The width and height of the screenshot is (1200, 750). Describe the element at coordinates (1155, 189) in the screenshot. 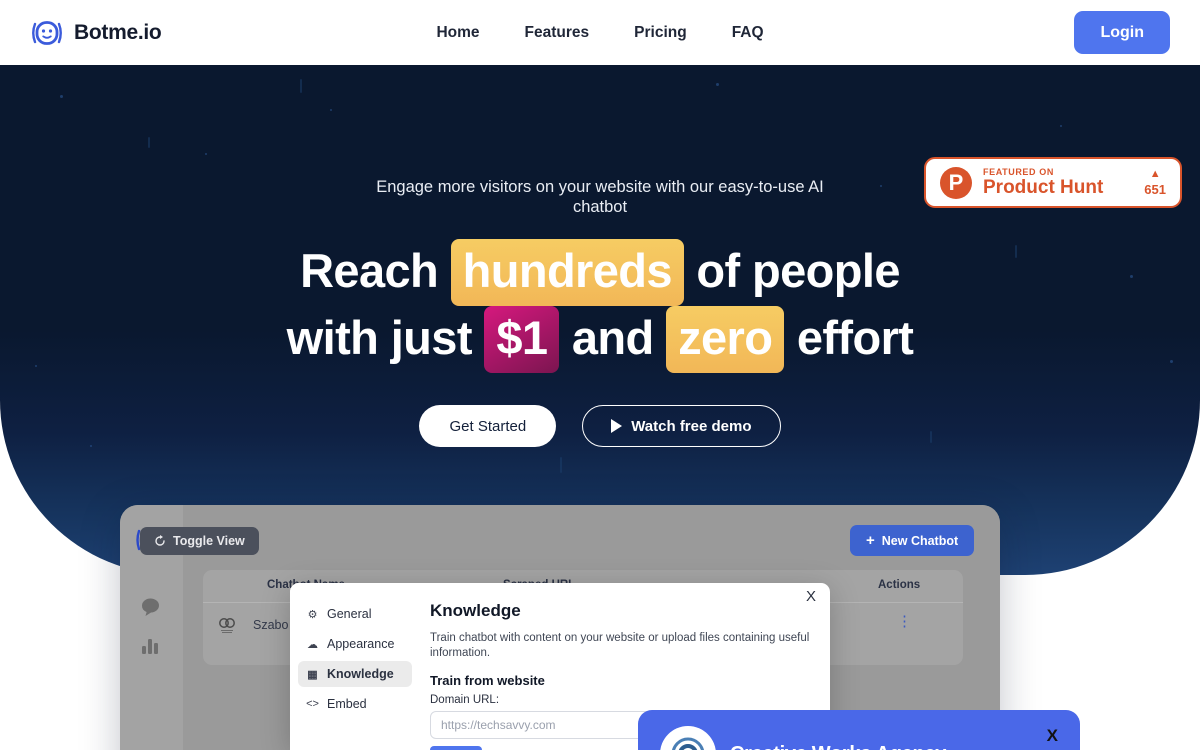

I see `upvote-count: 651` at that location.